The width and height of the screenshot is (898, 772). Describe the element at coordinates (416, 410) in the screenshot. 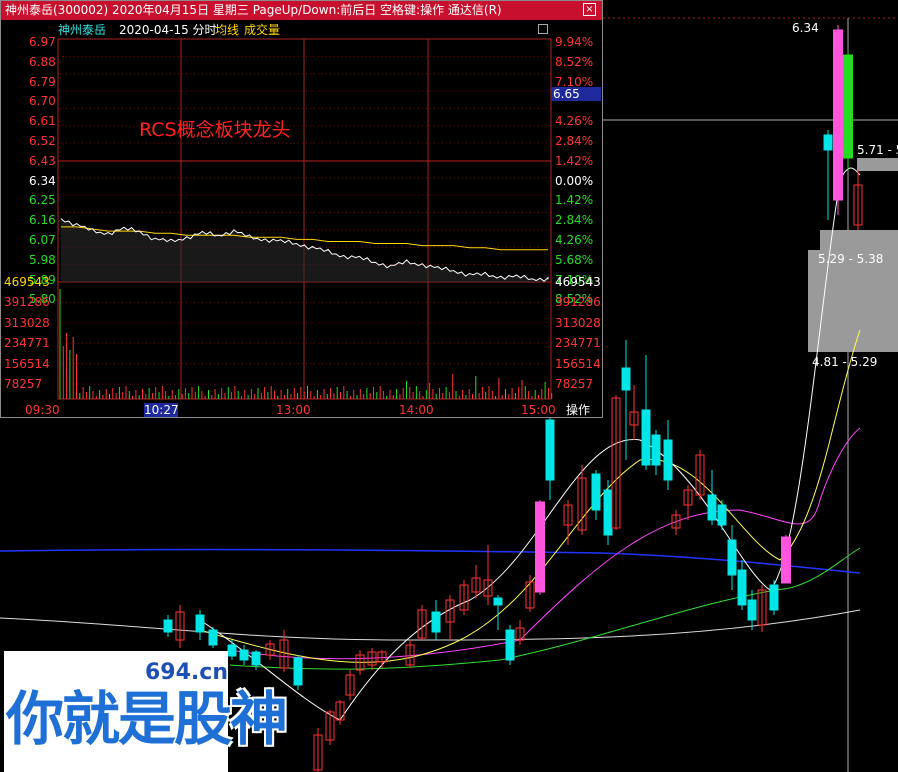

I see `time-tick: 14:00` at that location.